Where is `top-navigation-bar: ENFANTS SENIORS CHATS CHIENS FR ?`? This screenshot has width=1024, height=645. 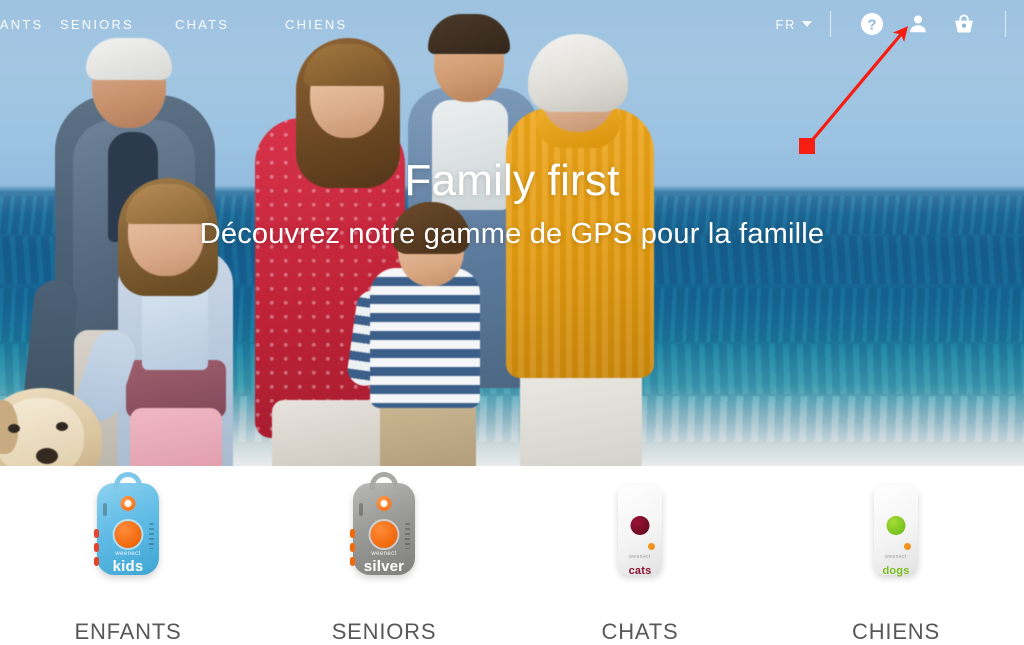 top-navigation-bar: ENFANTS SENIORS CHATS CHIENS FR ? is located at coordinates (512, 24).